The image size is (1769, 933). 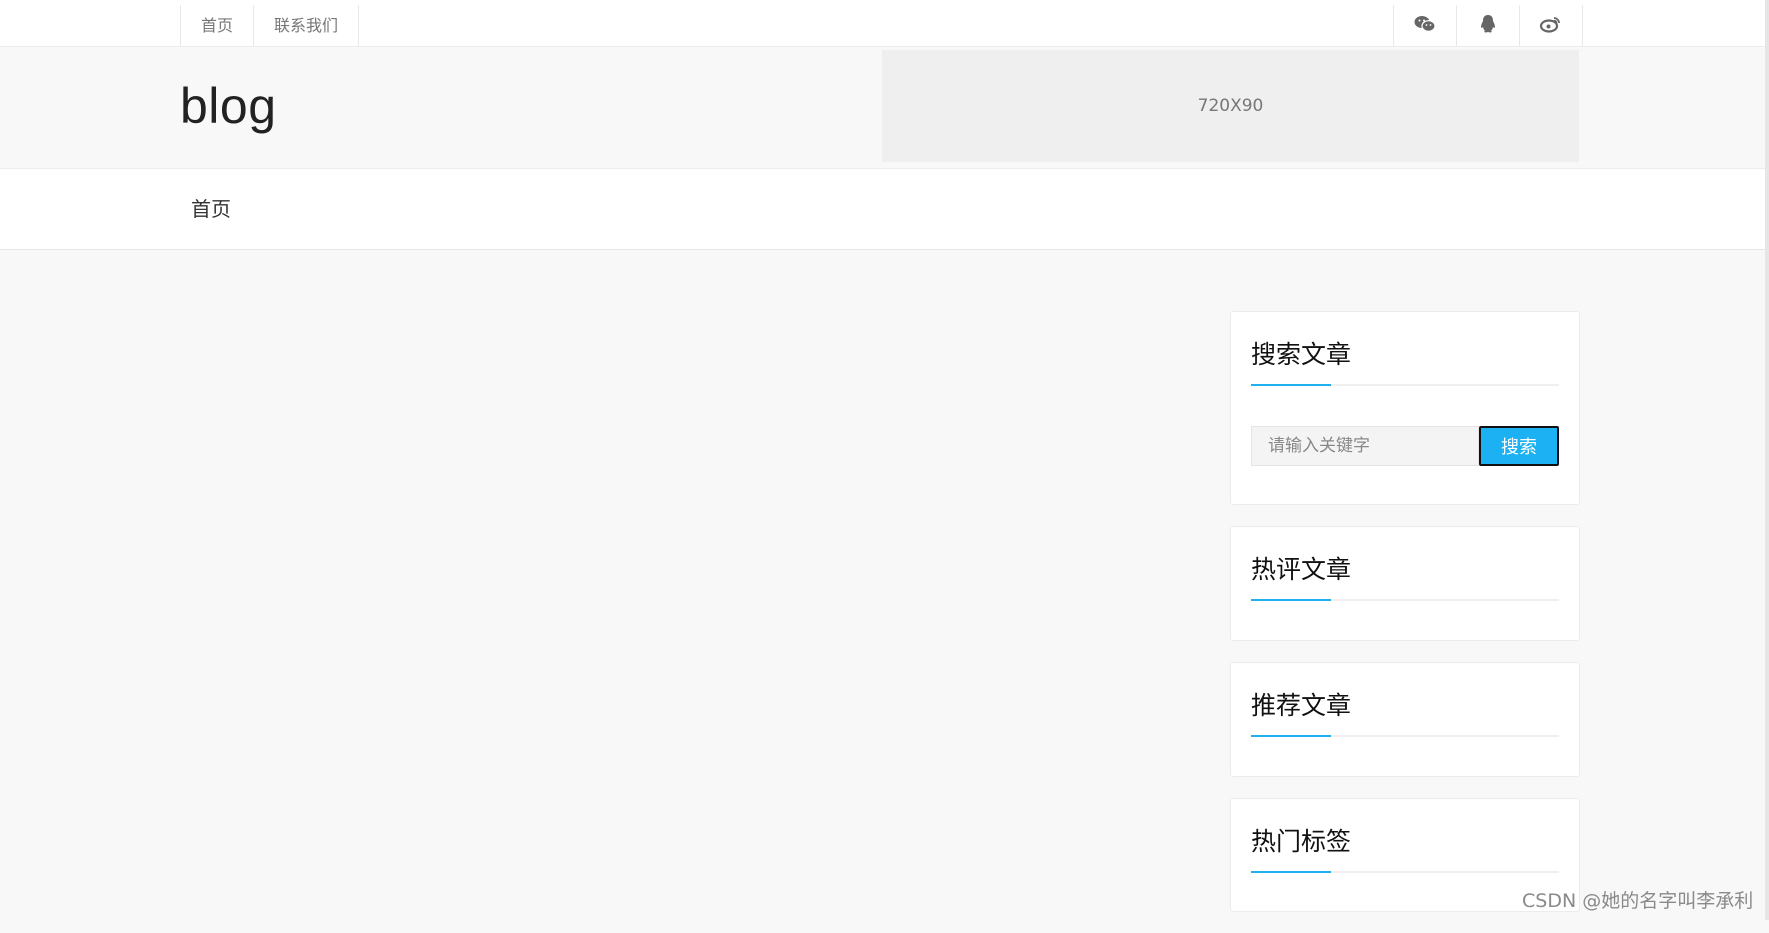 I want to click on scrollbar, so click(x=1767, y=460).